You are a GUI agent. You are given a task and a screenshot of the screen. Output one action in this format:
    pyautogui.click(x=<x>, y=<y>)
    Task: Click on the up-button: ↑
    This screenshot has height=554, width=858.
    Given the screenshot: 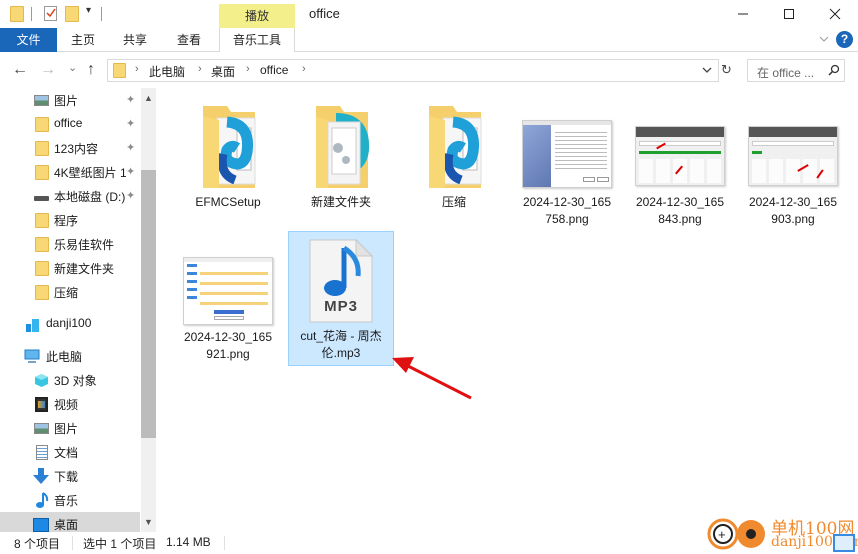 What is the action you would take?
    pyautogui.click(x=91, y=70)
    